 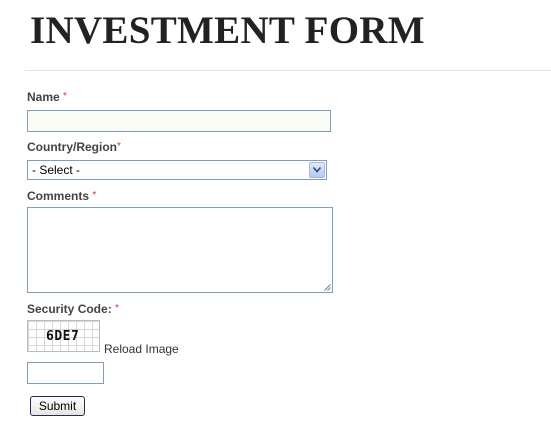 I want to click on country-required-mark: *, so click(x=119, y=146).